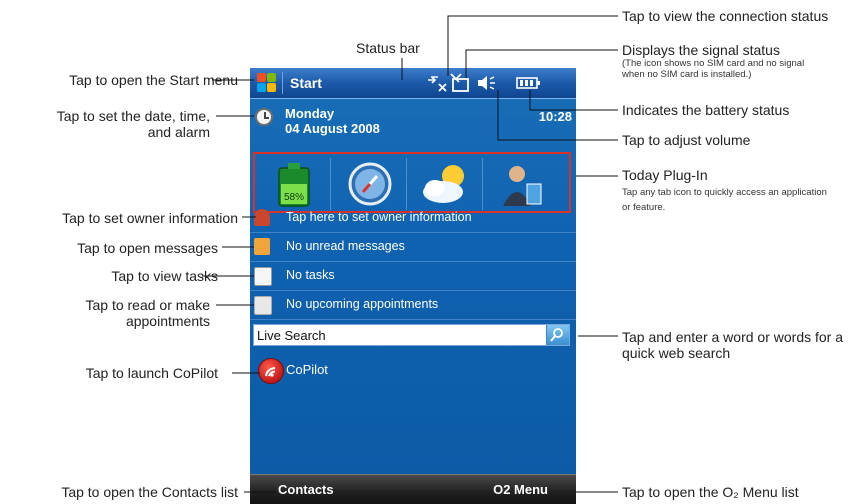  What do you see at coordinates (437, 83) in the screenshot?
I see `connection-icon` at bounding box center [437, 83].